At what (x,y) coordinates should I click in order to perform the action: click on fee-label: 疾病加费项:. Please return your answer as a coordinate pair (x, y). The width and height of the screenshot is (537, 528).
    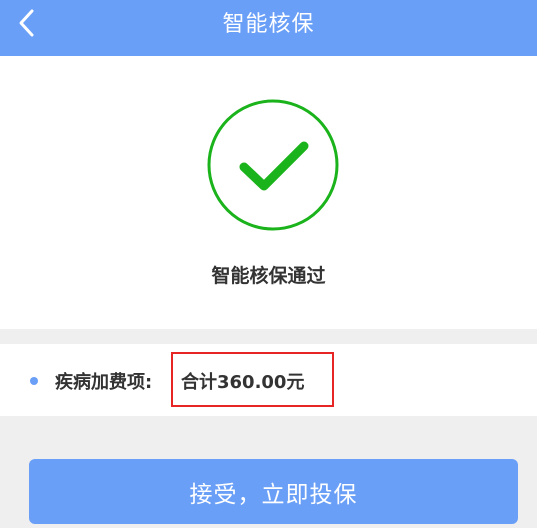
    Looking at the image, I should click on (104, 382).